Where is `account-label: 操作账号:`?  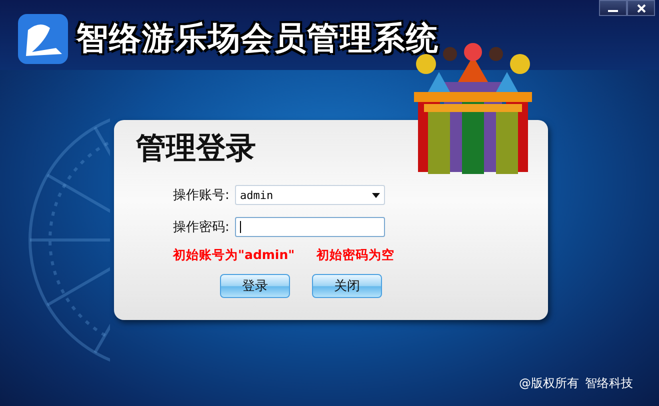
account-label: 操作账号: is located at coordinates (201, 195).